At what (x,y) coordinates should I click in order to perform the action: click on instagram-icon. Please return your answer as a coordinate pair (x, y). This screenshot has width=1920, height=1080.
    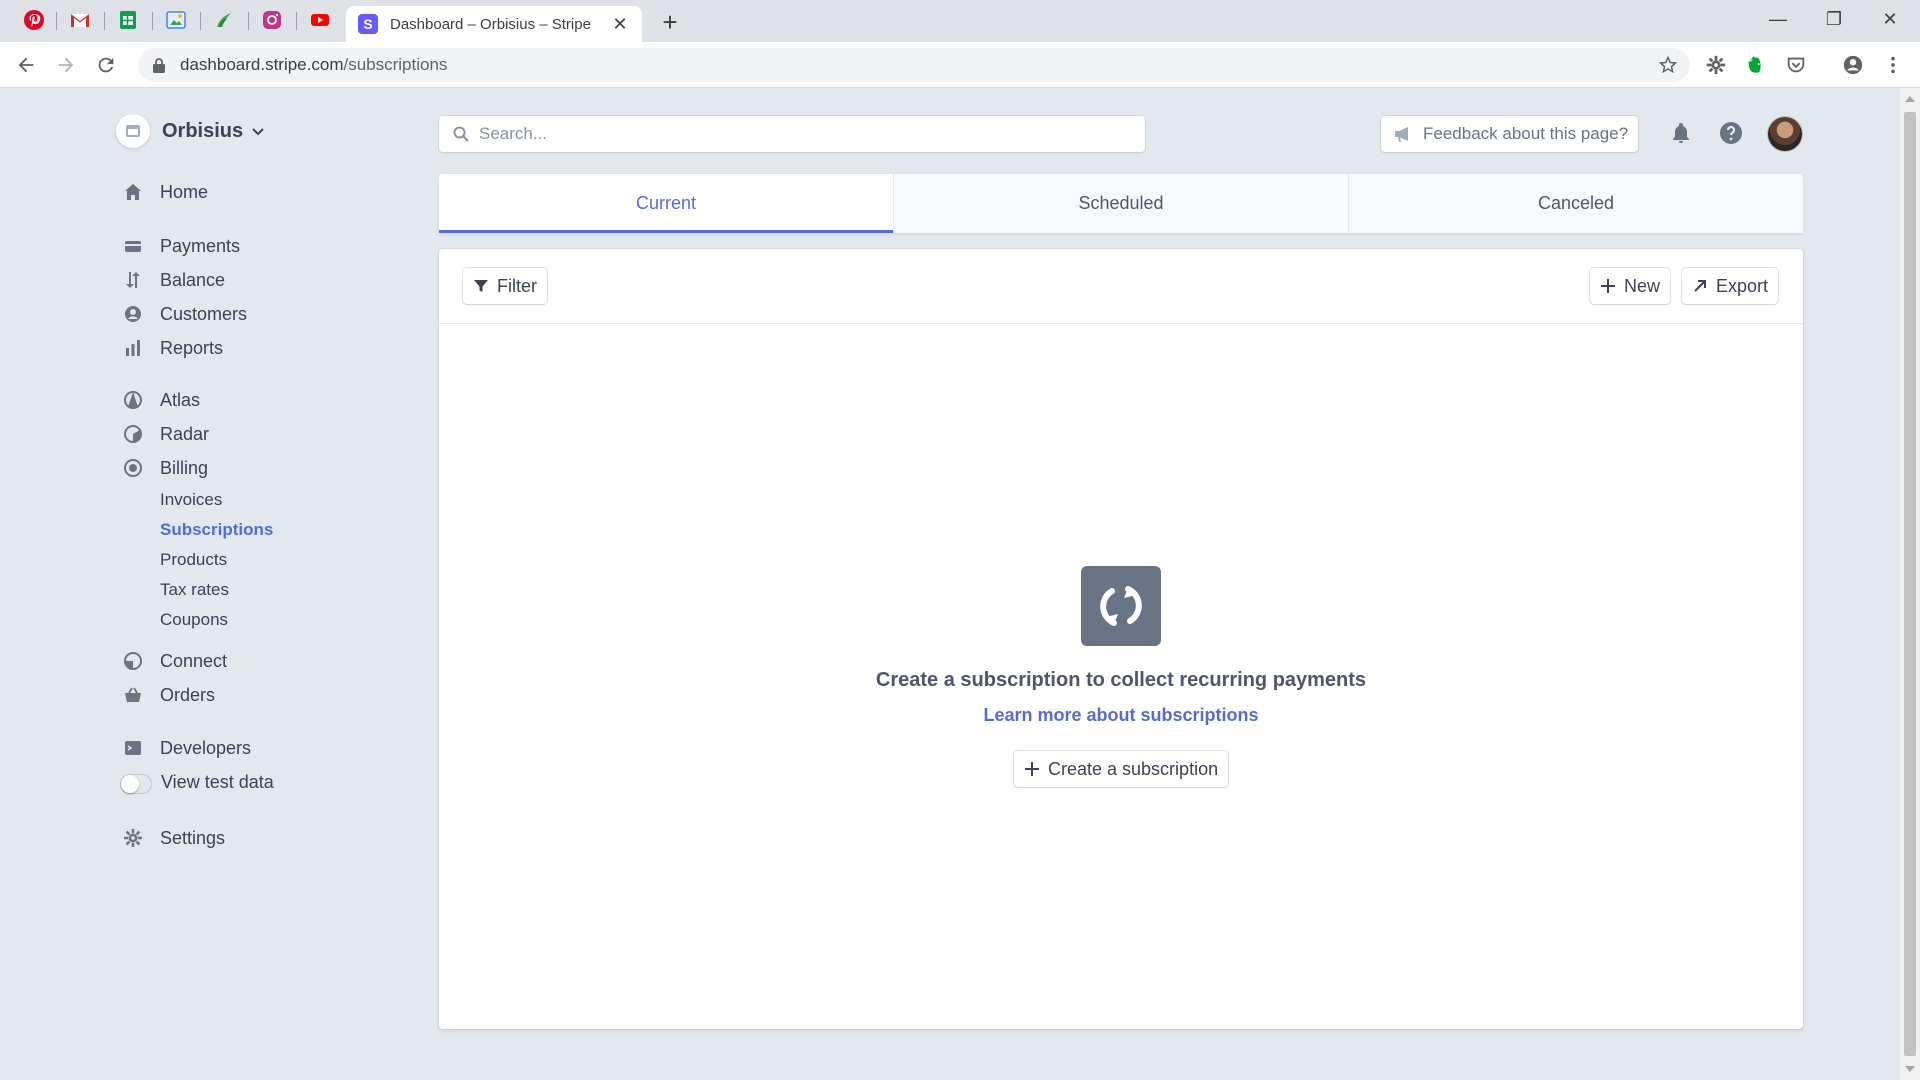
    Looking at the image, I should click on (272, 20).